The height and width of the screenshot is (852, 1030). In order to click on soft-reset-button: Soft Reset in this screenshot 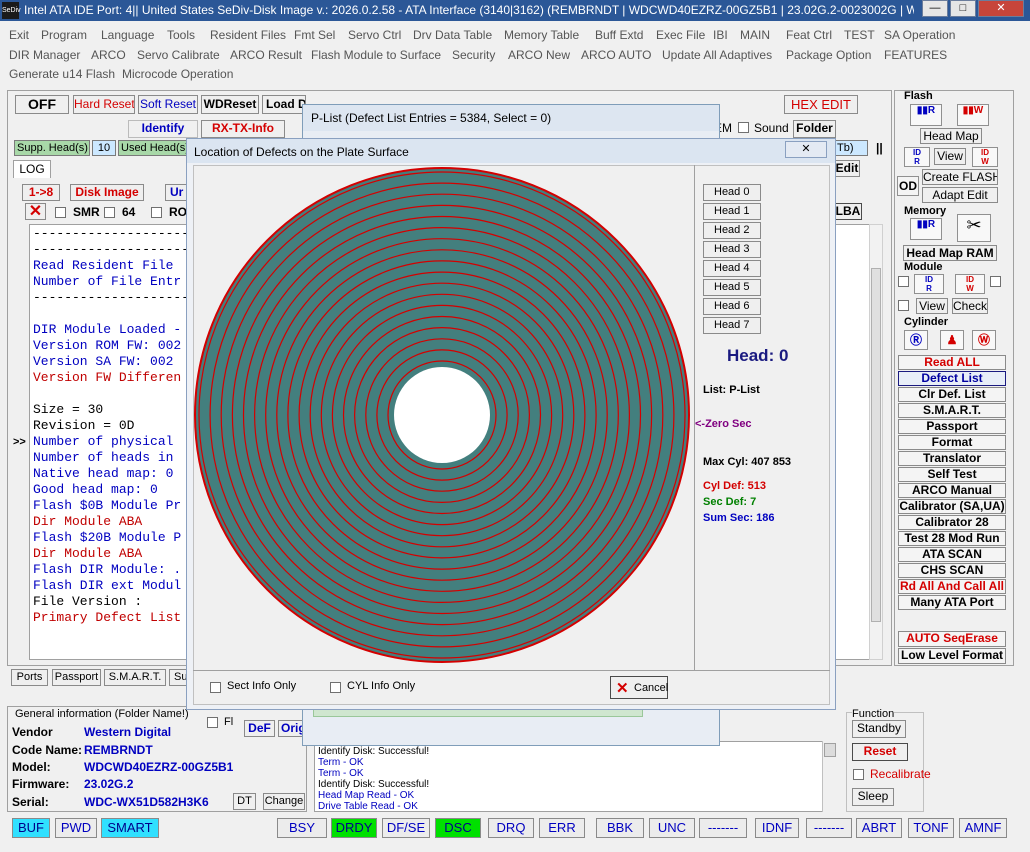, I will do `click(168, 104)`.